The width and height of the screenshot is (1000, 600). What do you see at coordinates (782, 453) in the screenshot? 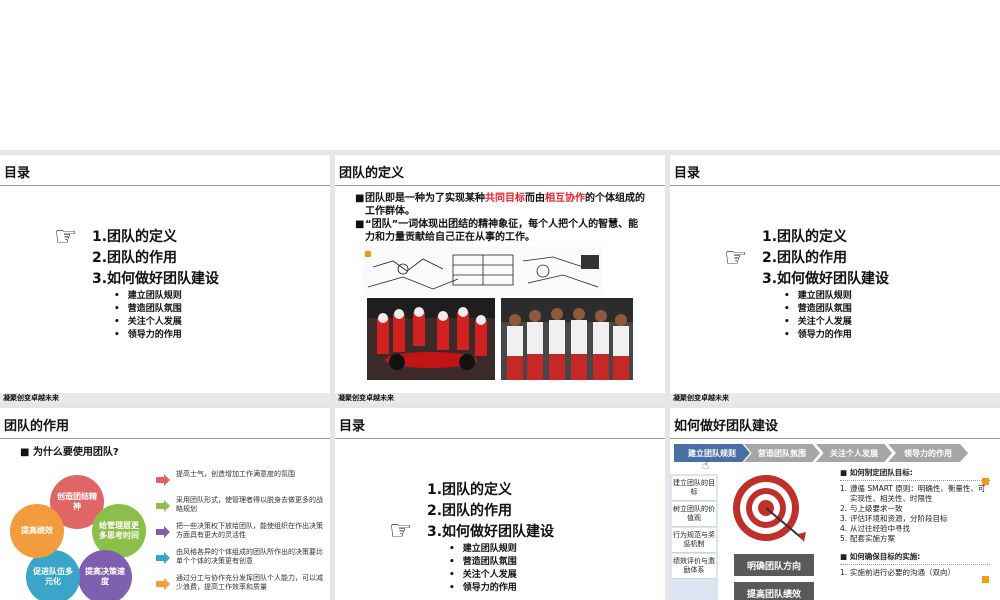
I see `step-create-atmosphere: 营造团队氛围` at bounding box center [782, 453].